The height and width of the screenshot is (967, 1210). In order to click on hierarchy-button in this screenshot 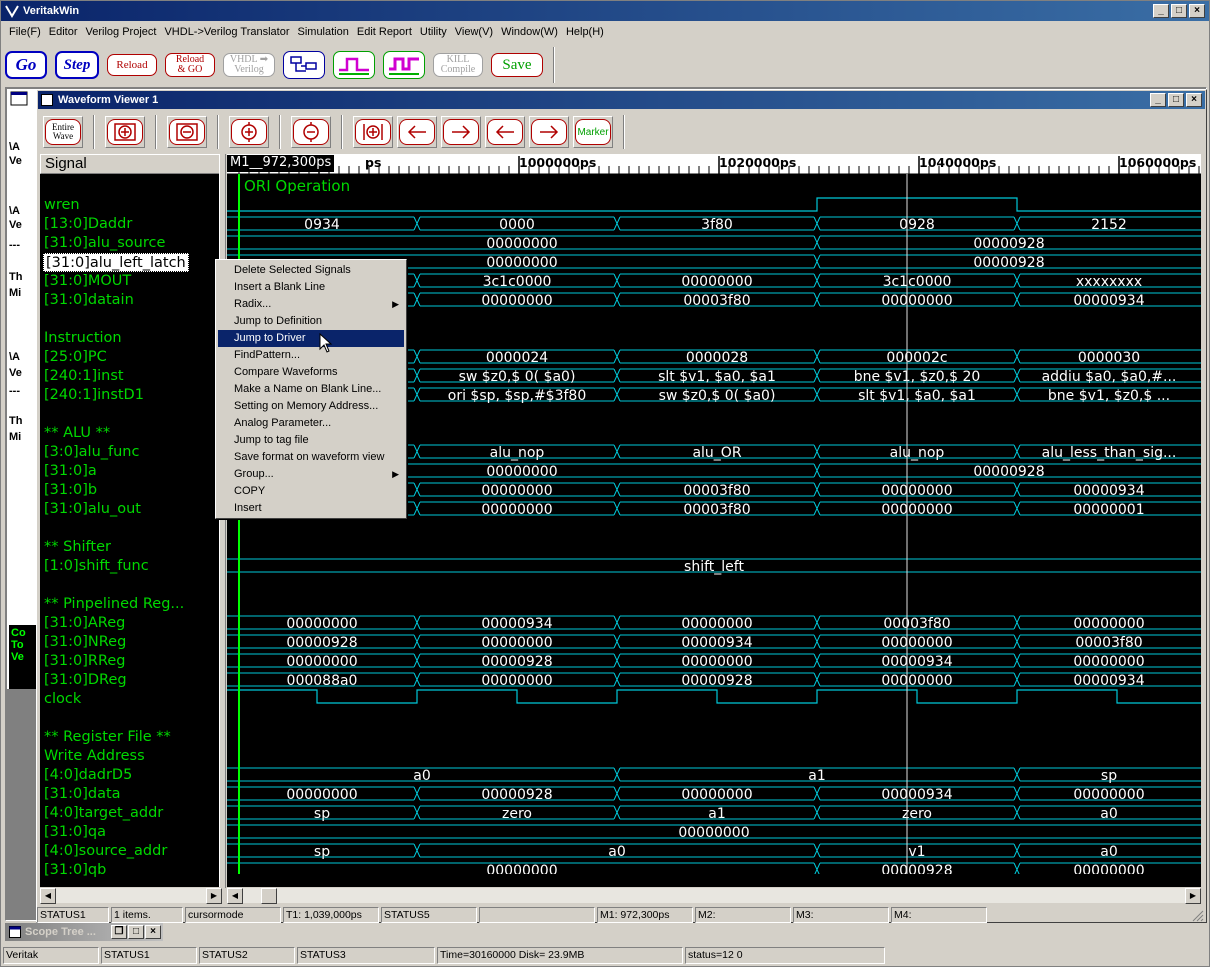, I will do `click(304, 65)`.